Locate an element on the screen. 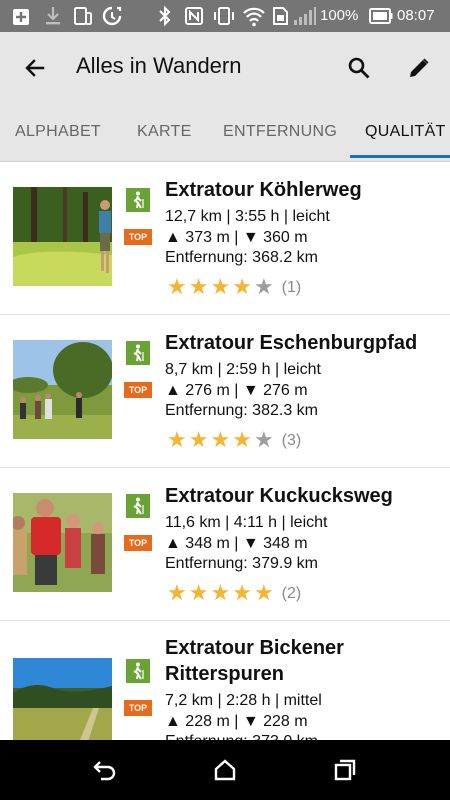 The width and height of the screenshot is (450, 800). page-title: Alles in Wandern is located at coordinates (159, 65).